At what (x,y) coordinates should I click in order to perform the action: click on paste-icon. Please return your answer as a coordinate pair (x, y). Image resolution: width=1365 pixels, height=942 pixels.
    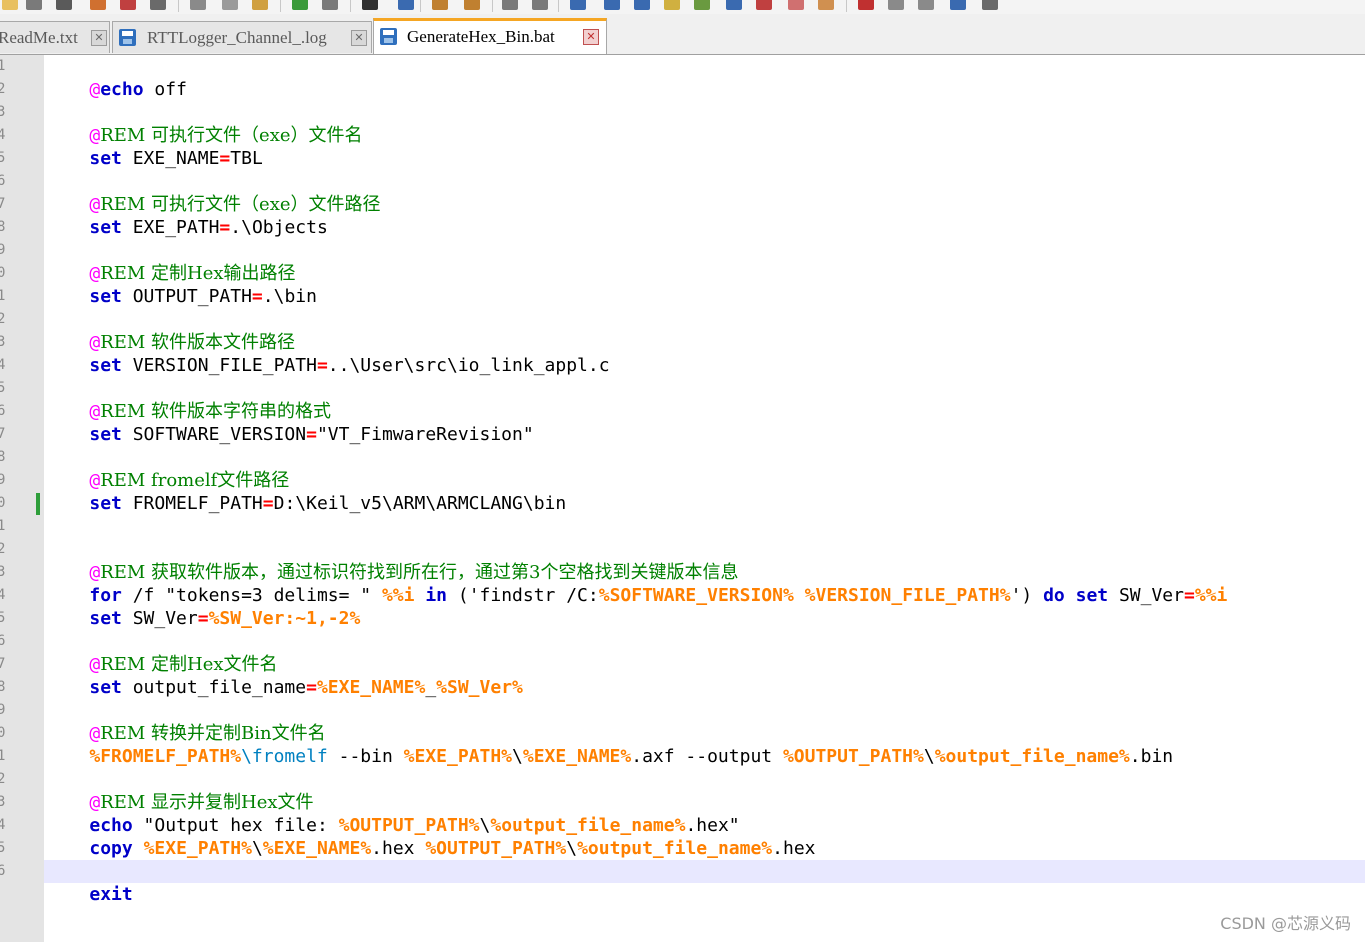
    Looking at the image, I should click on (260, 5).